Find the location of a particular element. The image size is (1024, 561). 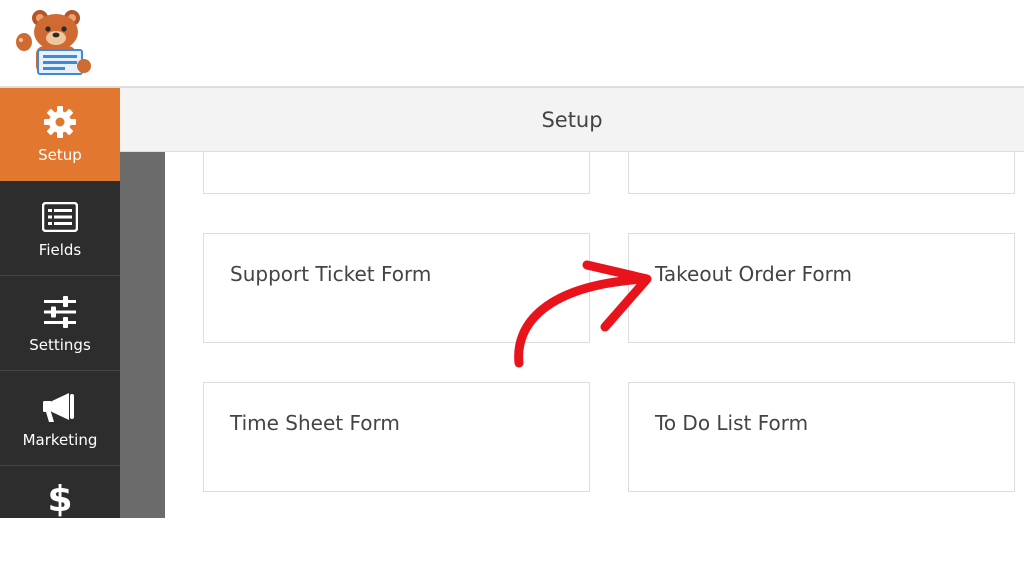

sidebar-item-label: Settings is located at coordinates (60, 345).